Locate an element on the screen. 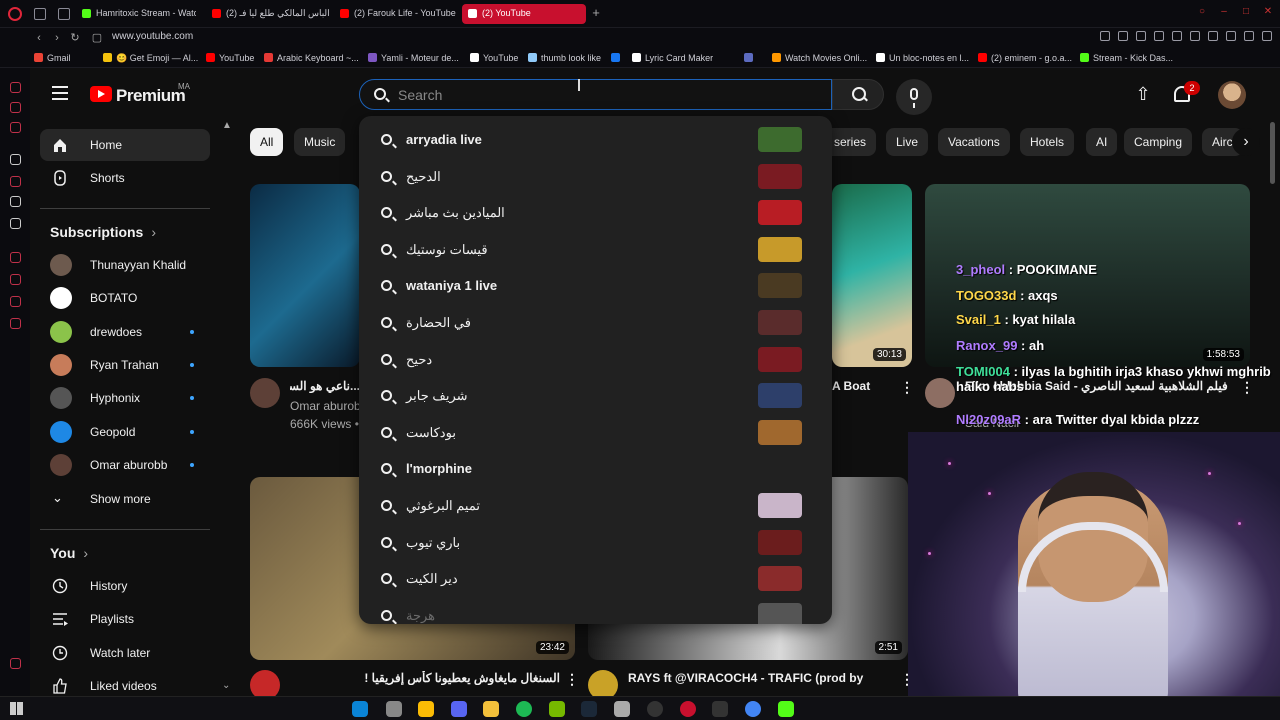  tab-youtube-2: (2) Farouk Life - YouTube is located at coordinates (396, 14).